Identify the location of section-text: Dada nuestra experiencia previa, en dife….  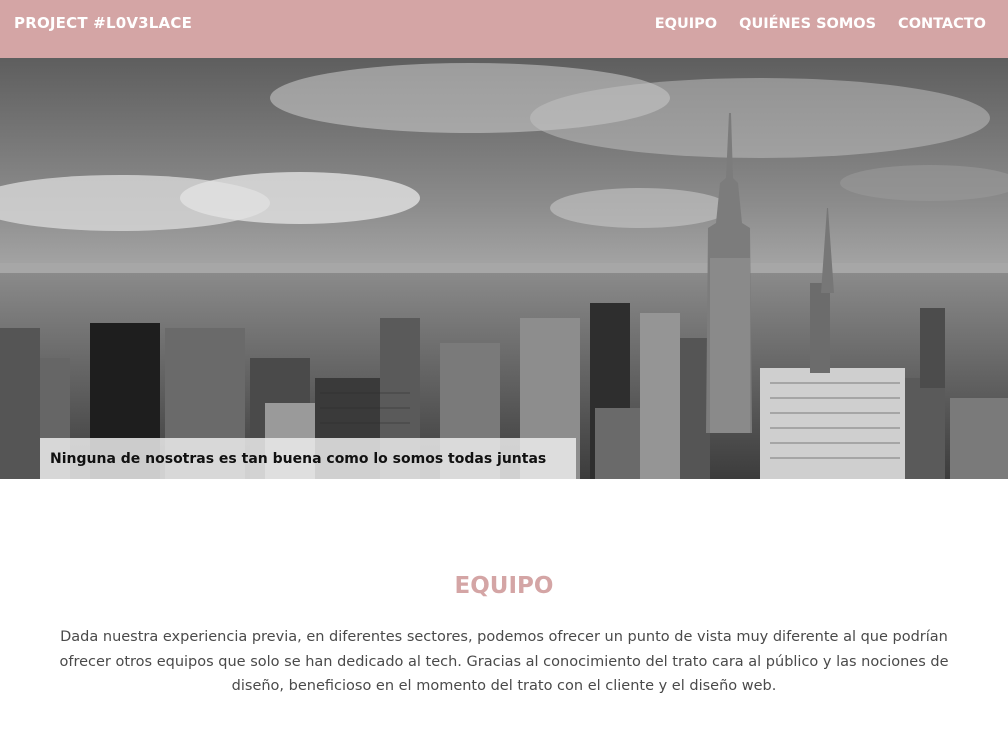
(504, 661).